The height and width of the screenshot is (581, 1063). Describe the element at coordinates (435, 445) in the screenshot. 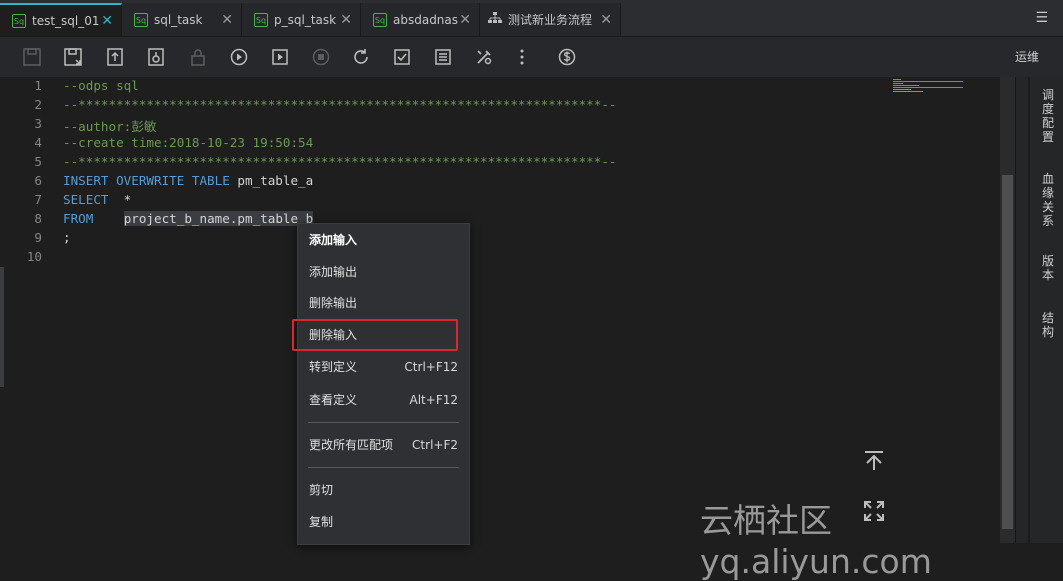

I see `shortcut-label: Ctrl+F2` at that location.